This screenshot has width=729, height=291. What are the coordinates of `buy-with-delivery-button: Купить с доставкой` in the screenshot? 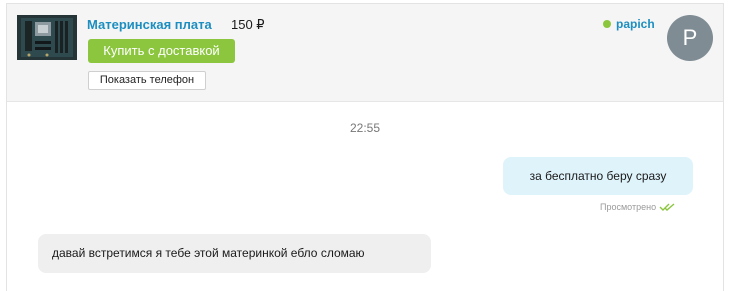 It's located at (161, 51).